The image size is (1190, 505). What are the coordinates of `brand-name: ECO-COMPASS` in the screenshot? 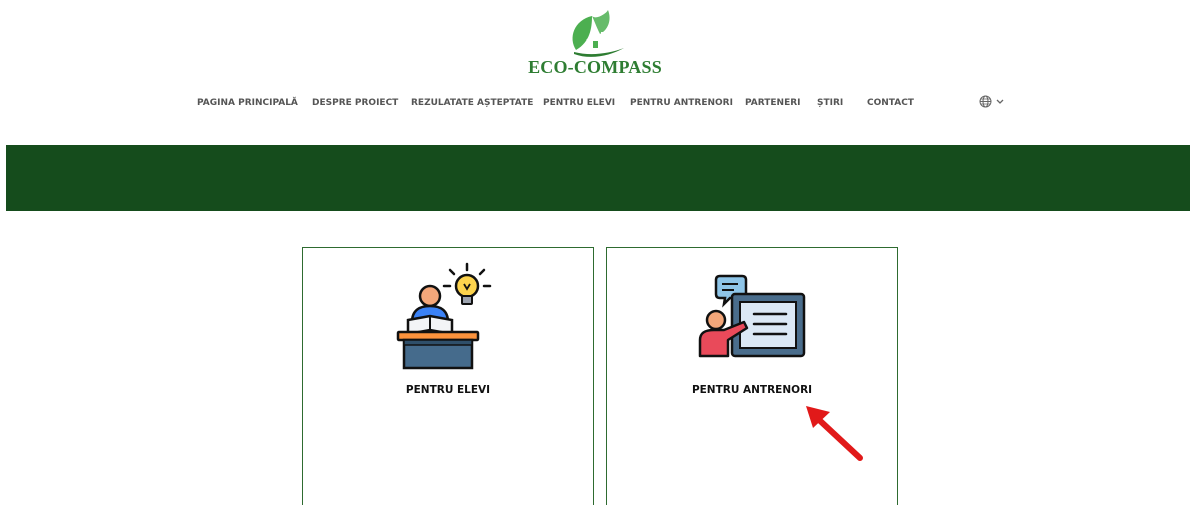 It's located at (595, 67).